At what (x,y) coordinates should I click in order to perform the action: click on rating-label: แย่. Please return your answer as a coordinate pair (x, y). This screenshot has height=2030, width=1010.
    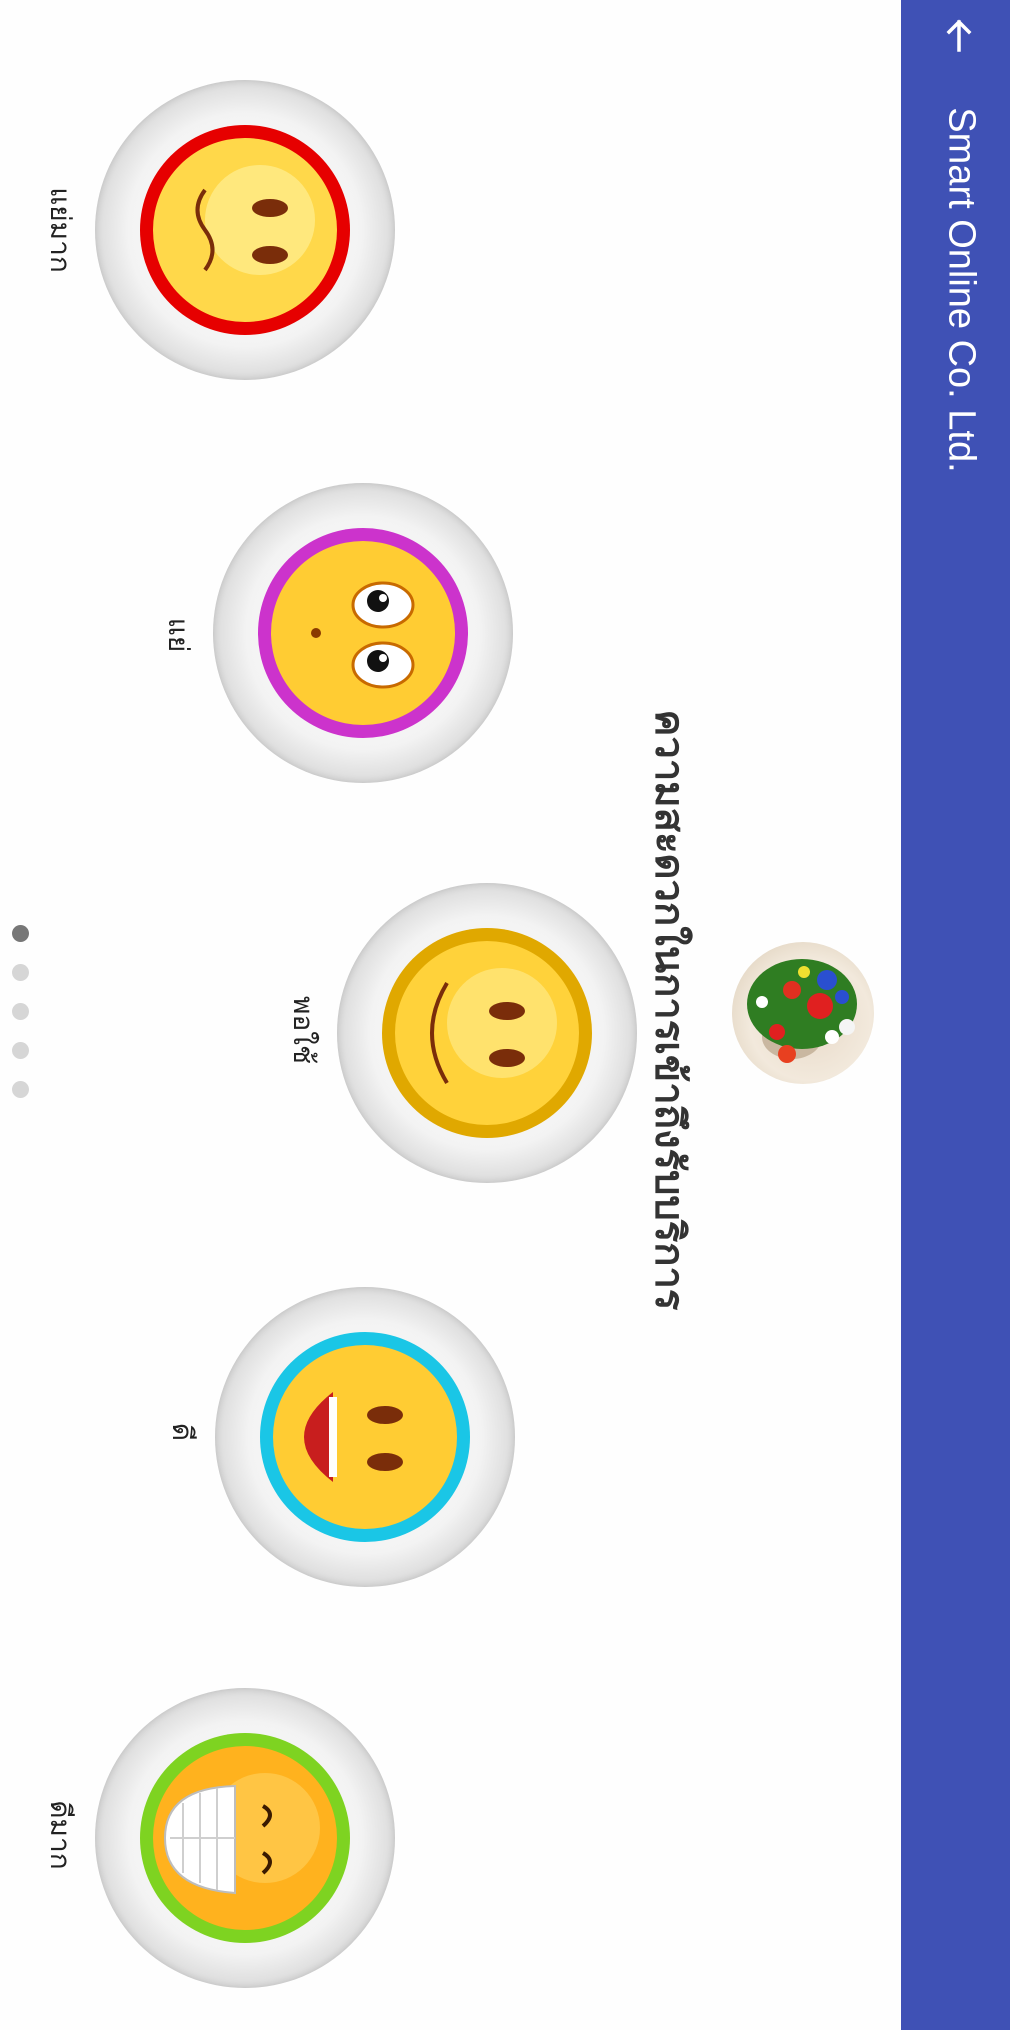
    Looking at the image, I should click on (178, 635).